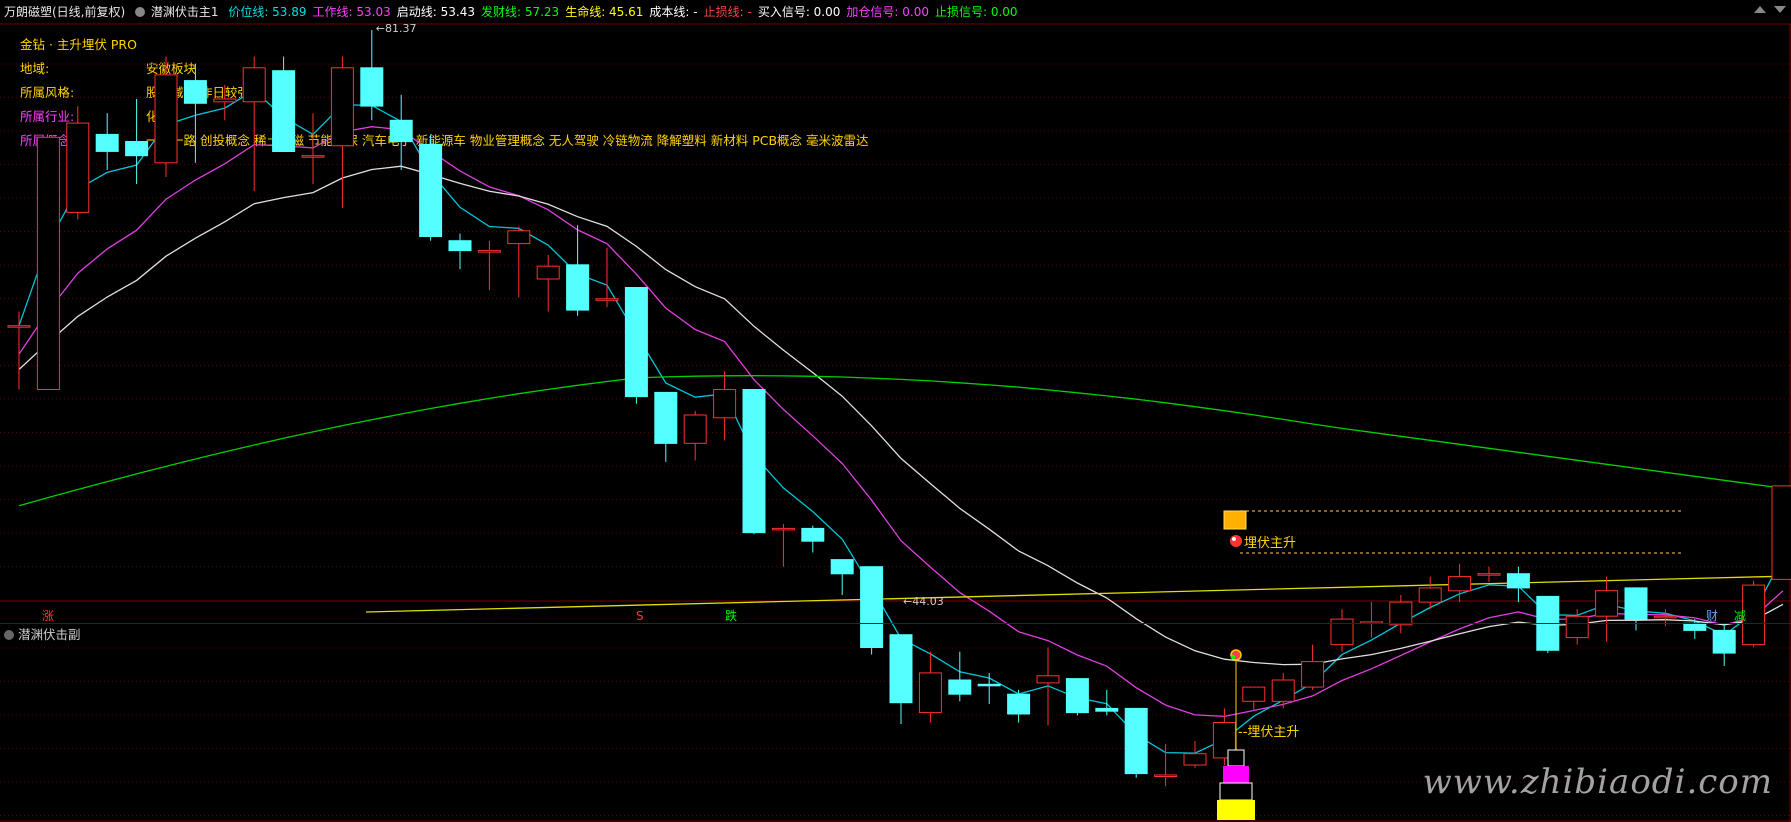 This screenshot has width=1791, height=822. What do you see at coordinates (1236, 810) in the screenshot?
I see `sub-stack-base` at bounding box center [1236, 810].